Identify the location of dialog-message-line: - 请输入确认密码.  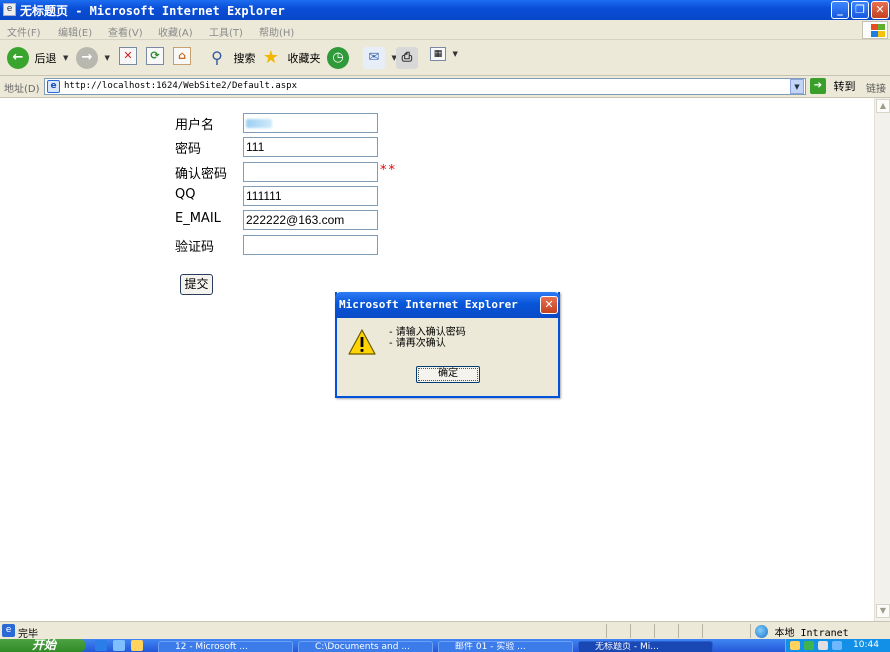
(427, 332).